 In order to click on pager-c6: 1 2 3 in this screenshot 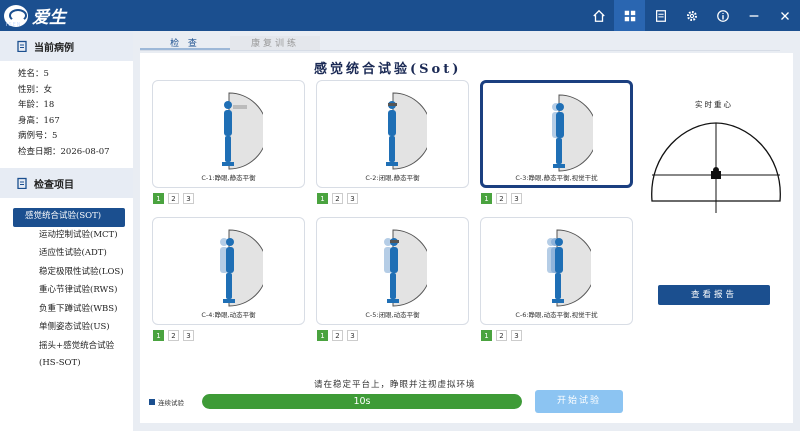, I will do `click(501, 335)`.